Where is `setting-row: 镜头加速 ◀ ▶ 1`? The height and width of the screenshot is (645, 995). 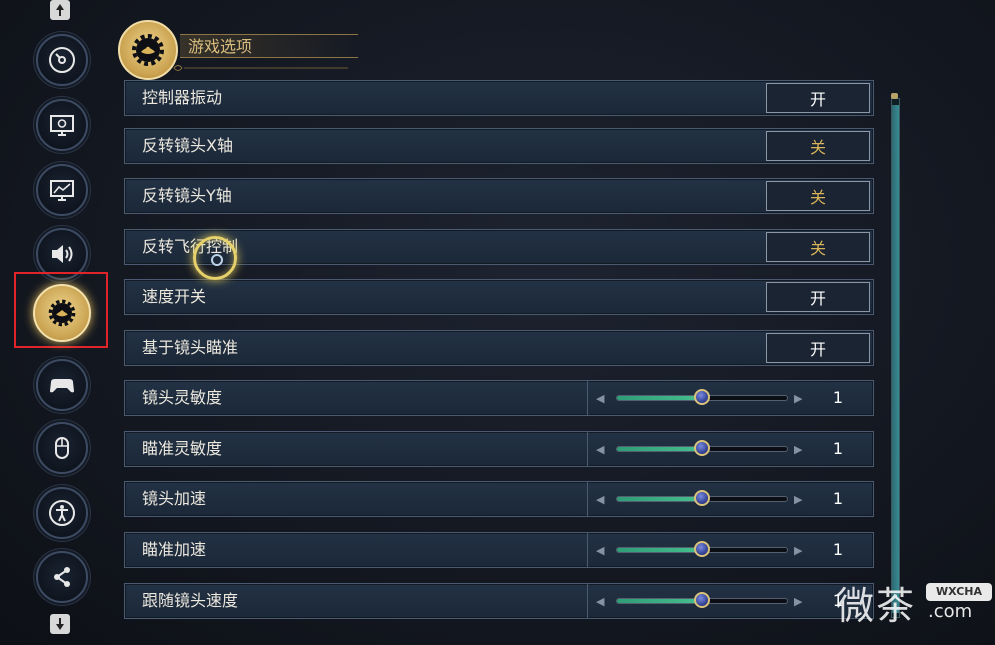
setting-row: 镜头加速 ◀ ▶ 1 is located at coordinates (499, 499).